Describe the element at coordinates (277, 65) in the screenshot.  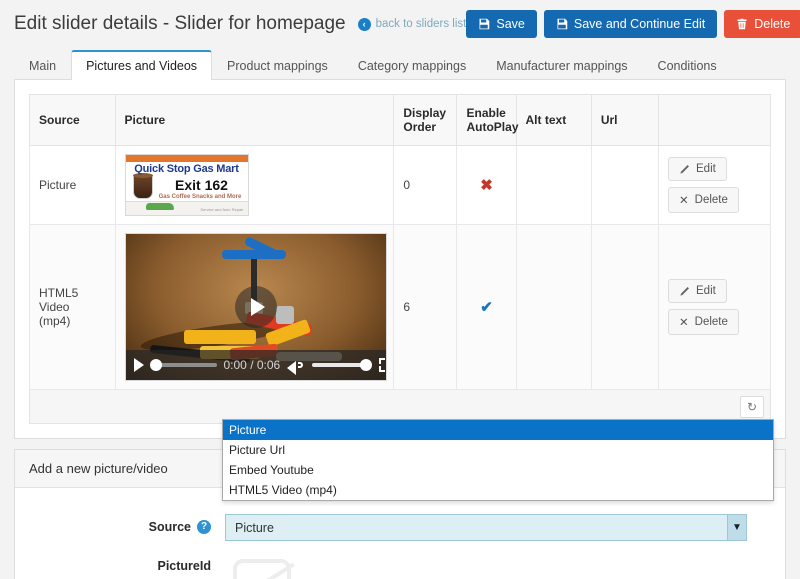
I see `tab-product-mappings: Product mappings` at that location.